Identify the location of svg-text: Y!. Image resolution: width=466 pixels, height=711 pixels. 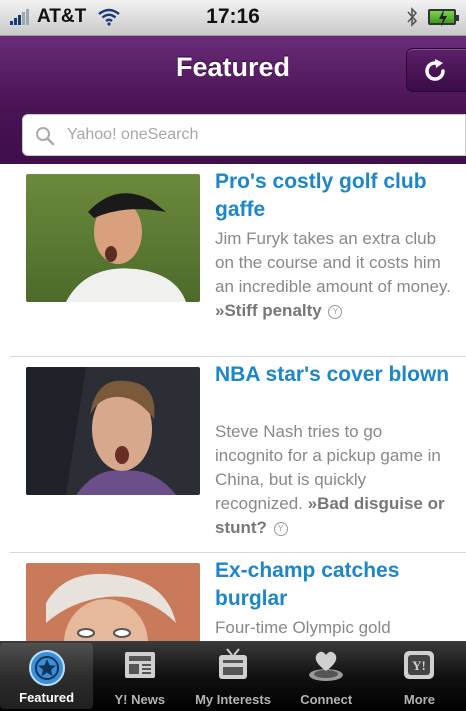
(420, 665).